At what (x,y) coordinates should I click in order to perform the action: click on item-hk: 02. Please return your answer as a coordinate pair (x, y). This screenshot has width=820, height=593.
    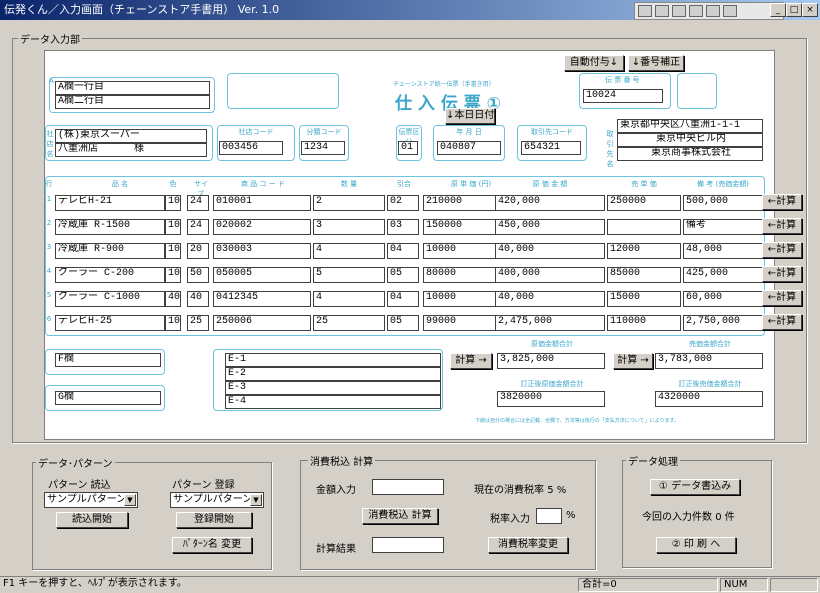
    Looking at the image, I should click on (403, 203).